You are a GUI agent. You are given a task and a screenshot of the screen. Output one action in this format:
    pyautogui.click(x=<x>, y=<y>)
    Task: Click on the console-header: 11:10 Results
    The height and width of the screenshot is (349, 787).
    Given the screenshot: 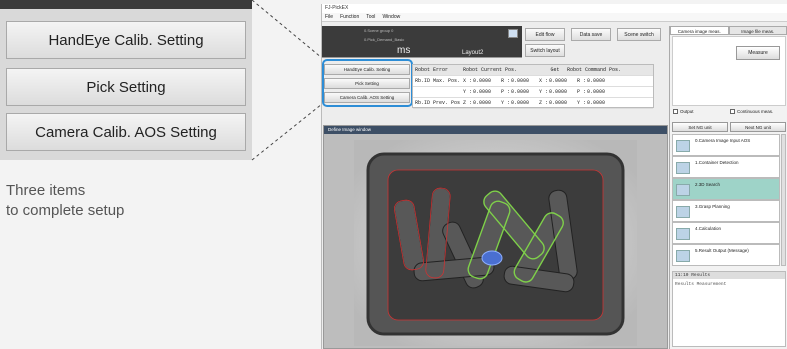 What is the action you would take?
    pyautogui.click(x=729, y=275)
    